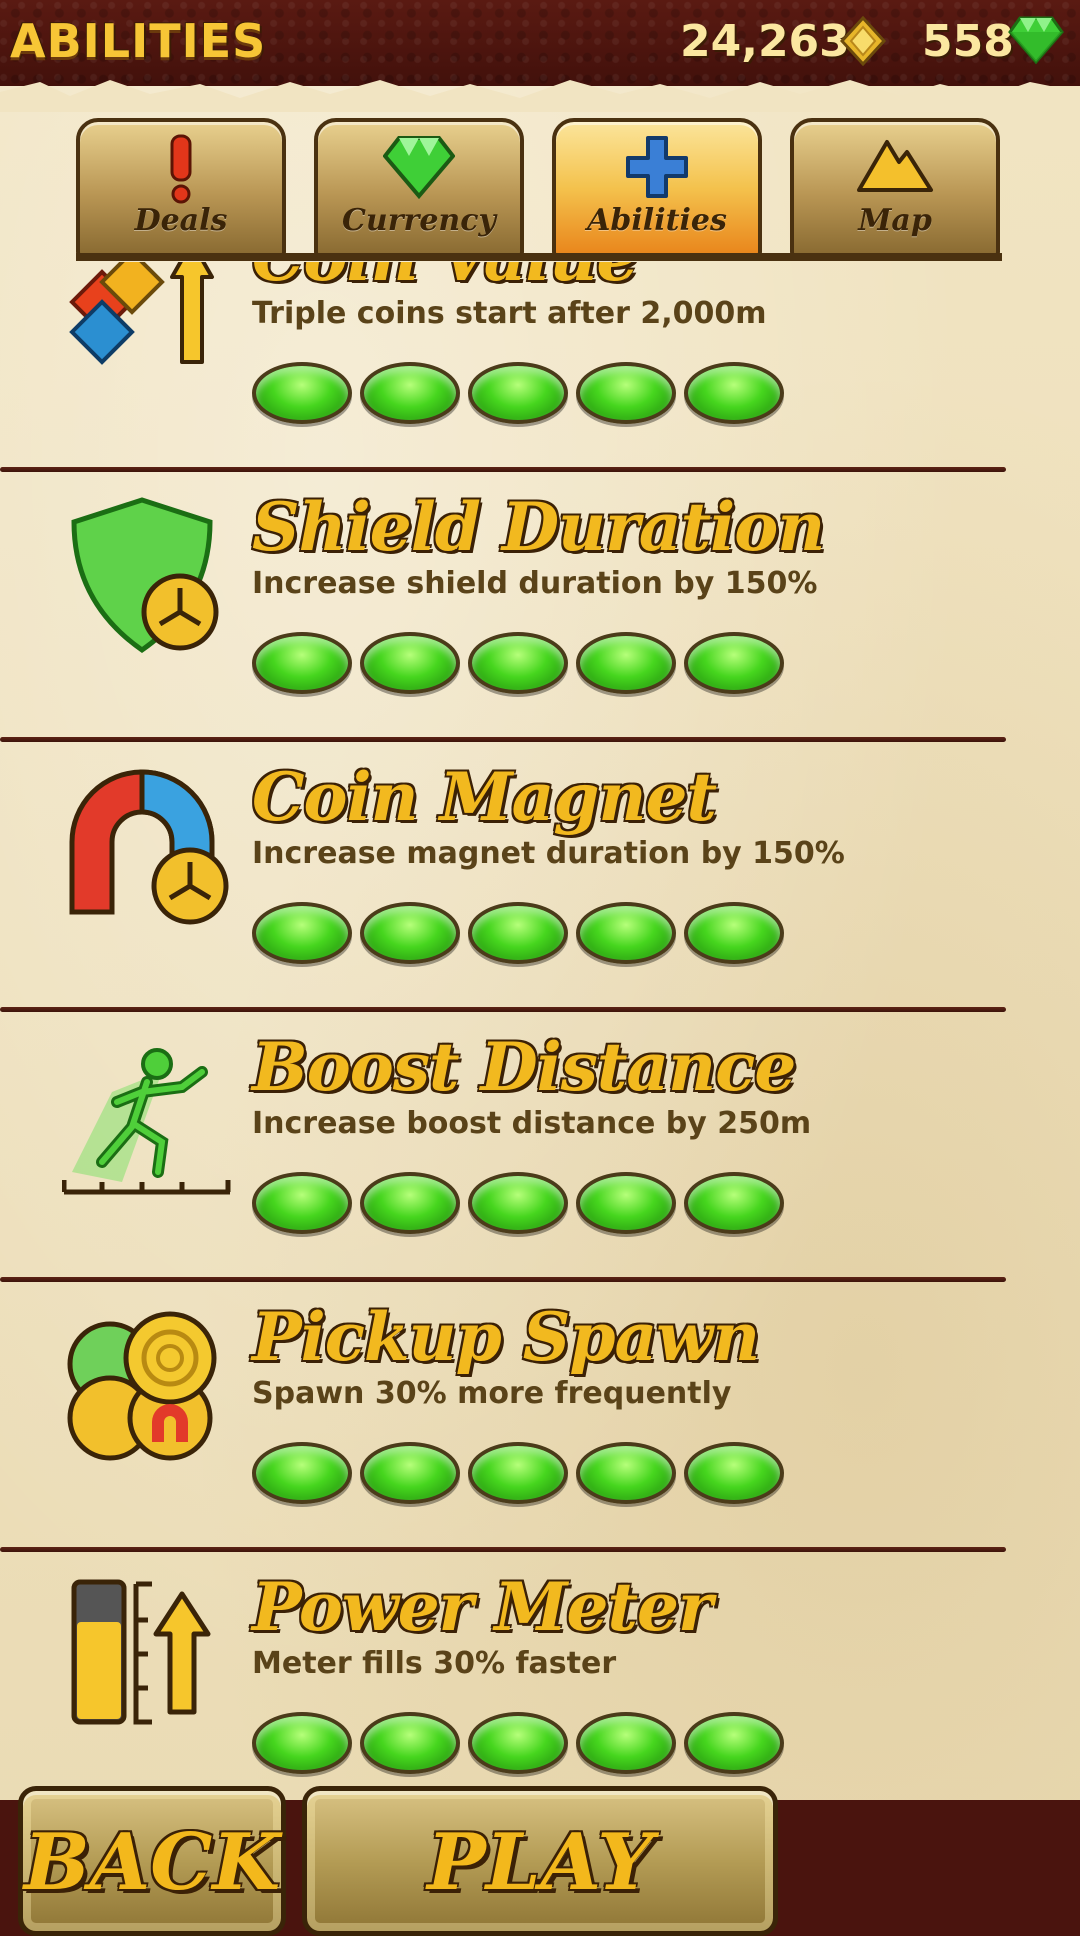  What do you see at coordinates (142, 1386) in the screenshot?
I see `pickup-coins-icon` at bounding box center [142, 1386].